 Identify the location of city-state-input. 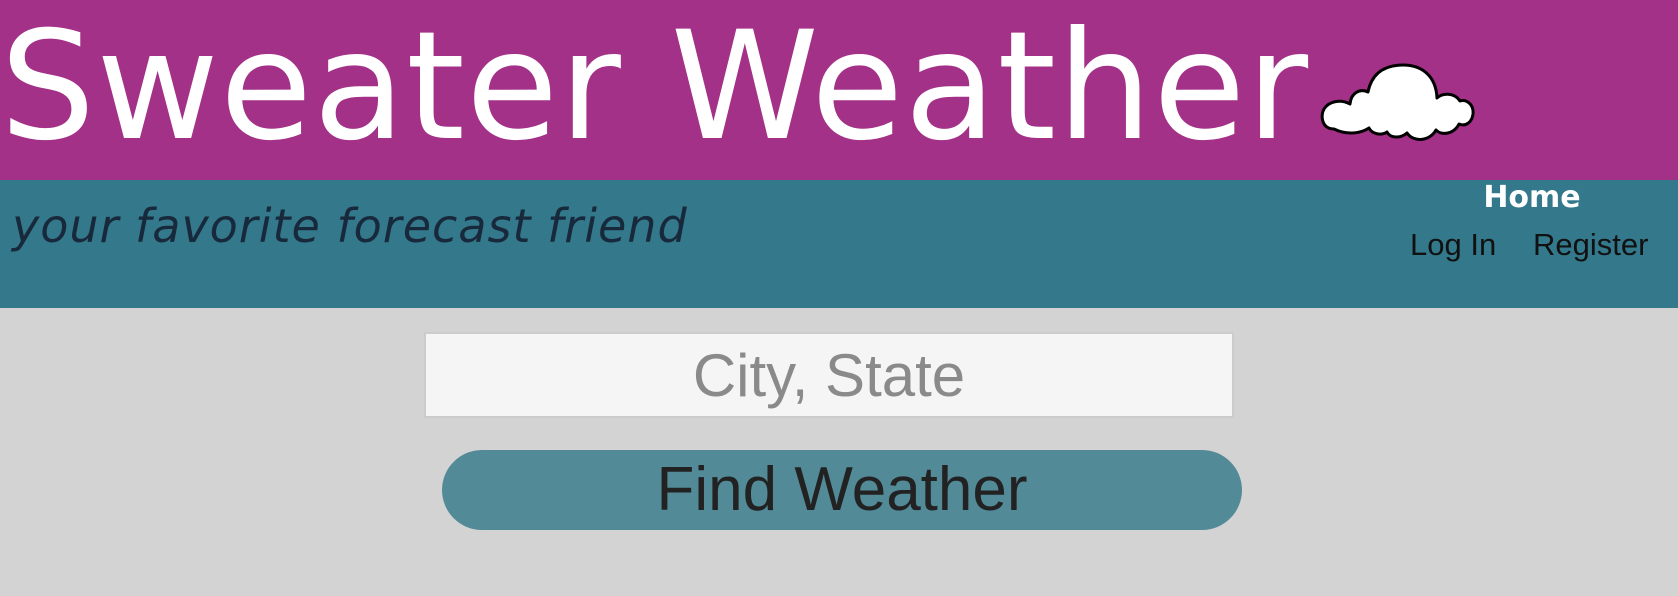
(829, 375).